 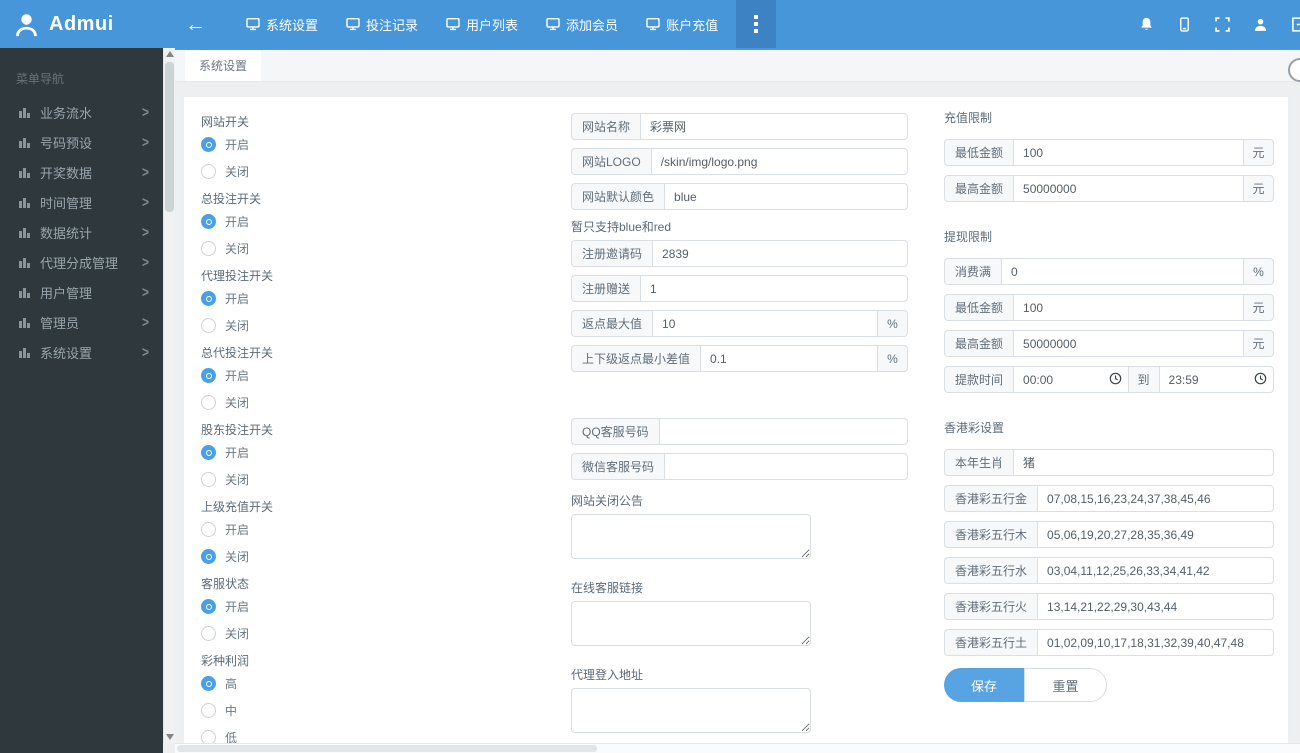 What do you see at coordinates (789, 358) in the screenshot?
I see `rebate-min-diff-input` at bounding box center [789, 358].